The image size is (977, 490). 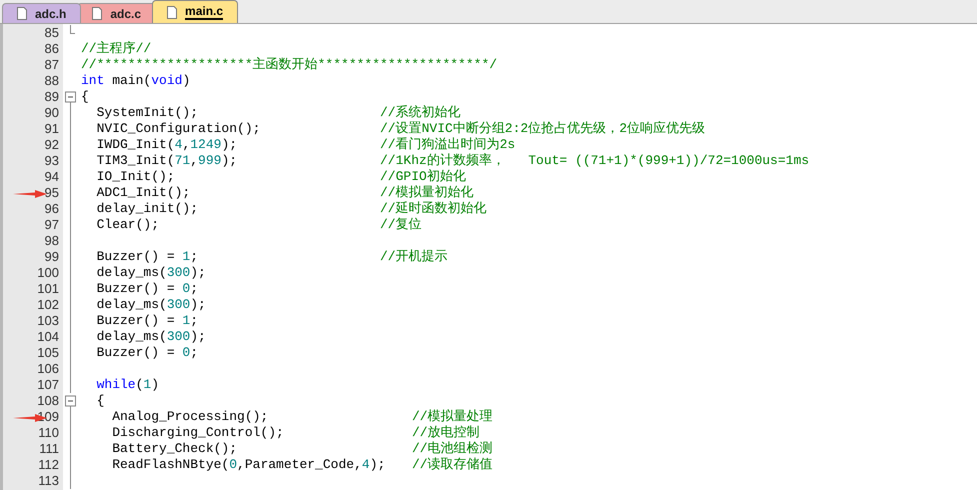 I want to click on line-number: 88, so click(x=51, y=81).